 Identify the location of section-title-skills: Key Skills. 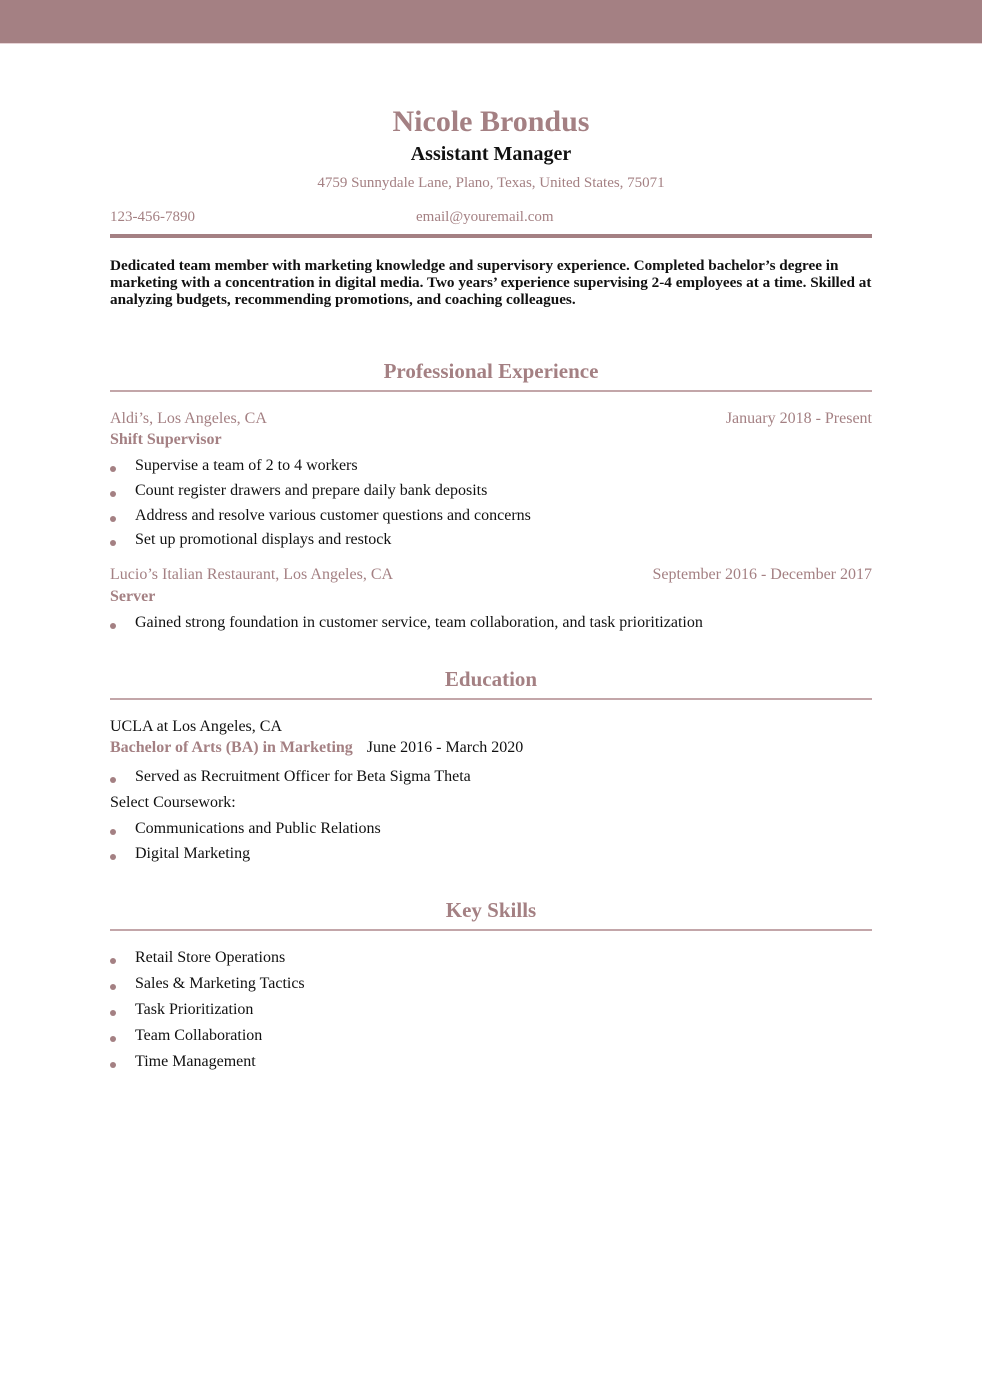
(491, 910).